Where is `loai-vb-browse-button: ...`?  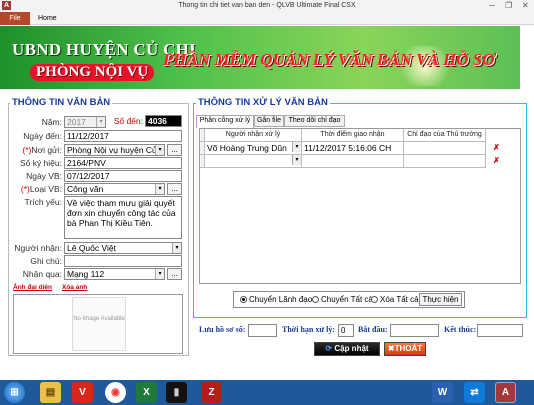
loai-vb-browse-button: ... is located at coordinates (174, 189).